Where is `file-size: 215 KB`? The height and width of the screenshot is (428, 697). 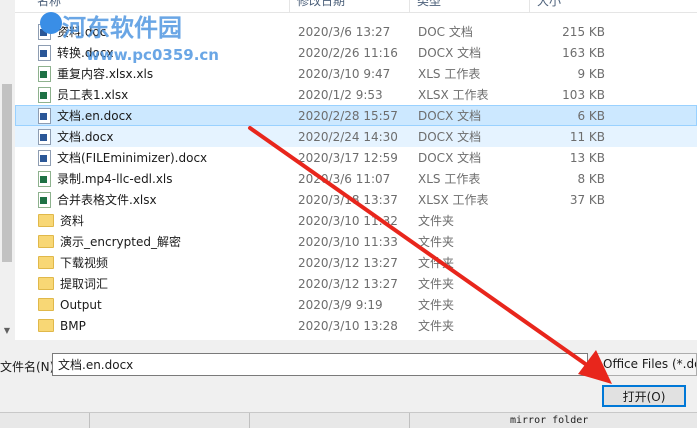 file-size: 215 KB is located at coordinates (583, 31).